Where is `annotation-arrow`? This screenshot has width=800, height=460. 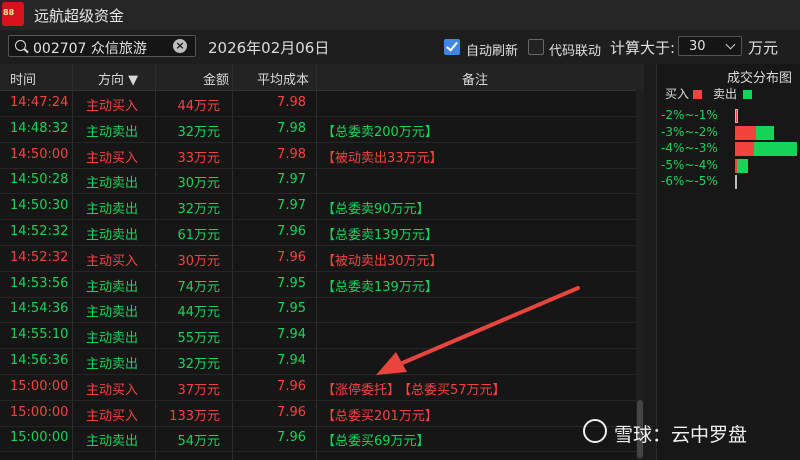 annotation-arrow is located at coordinates (478, 330).